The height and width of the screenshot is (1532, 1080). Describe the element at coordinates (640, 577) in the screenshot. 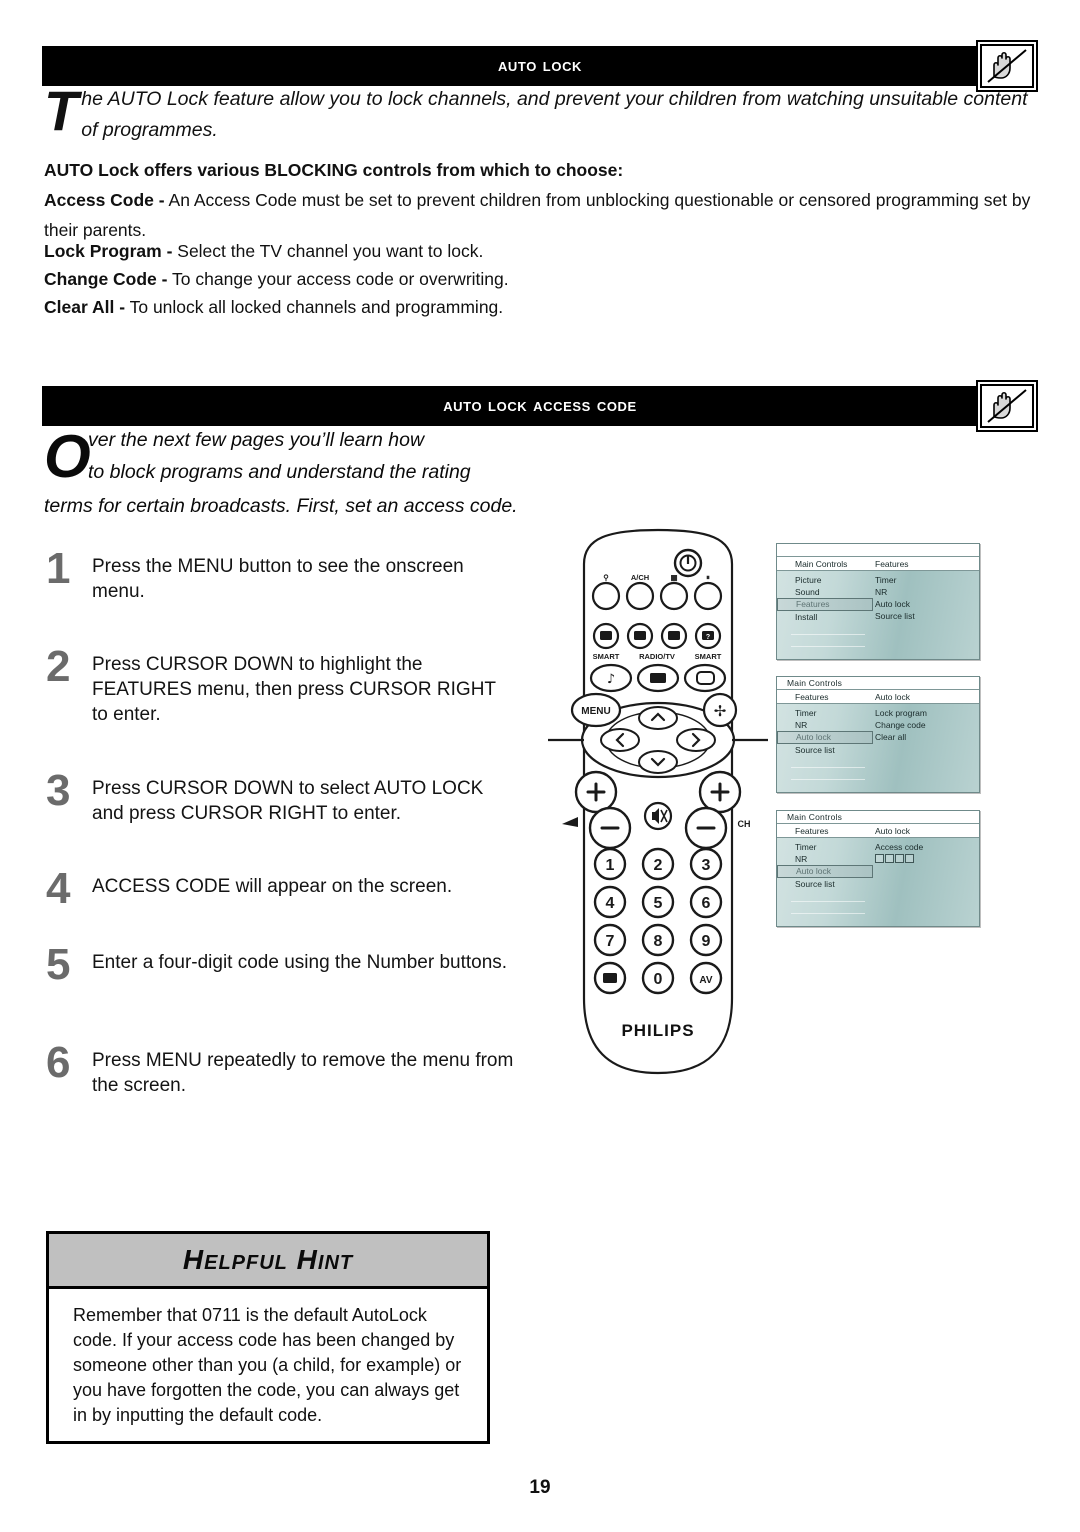

I see `svg-text: A/CH` at that location.